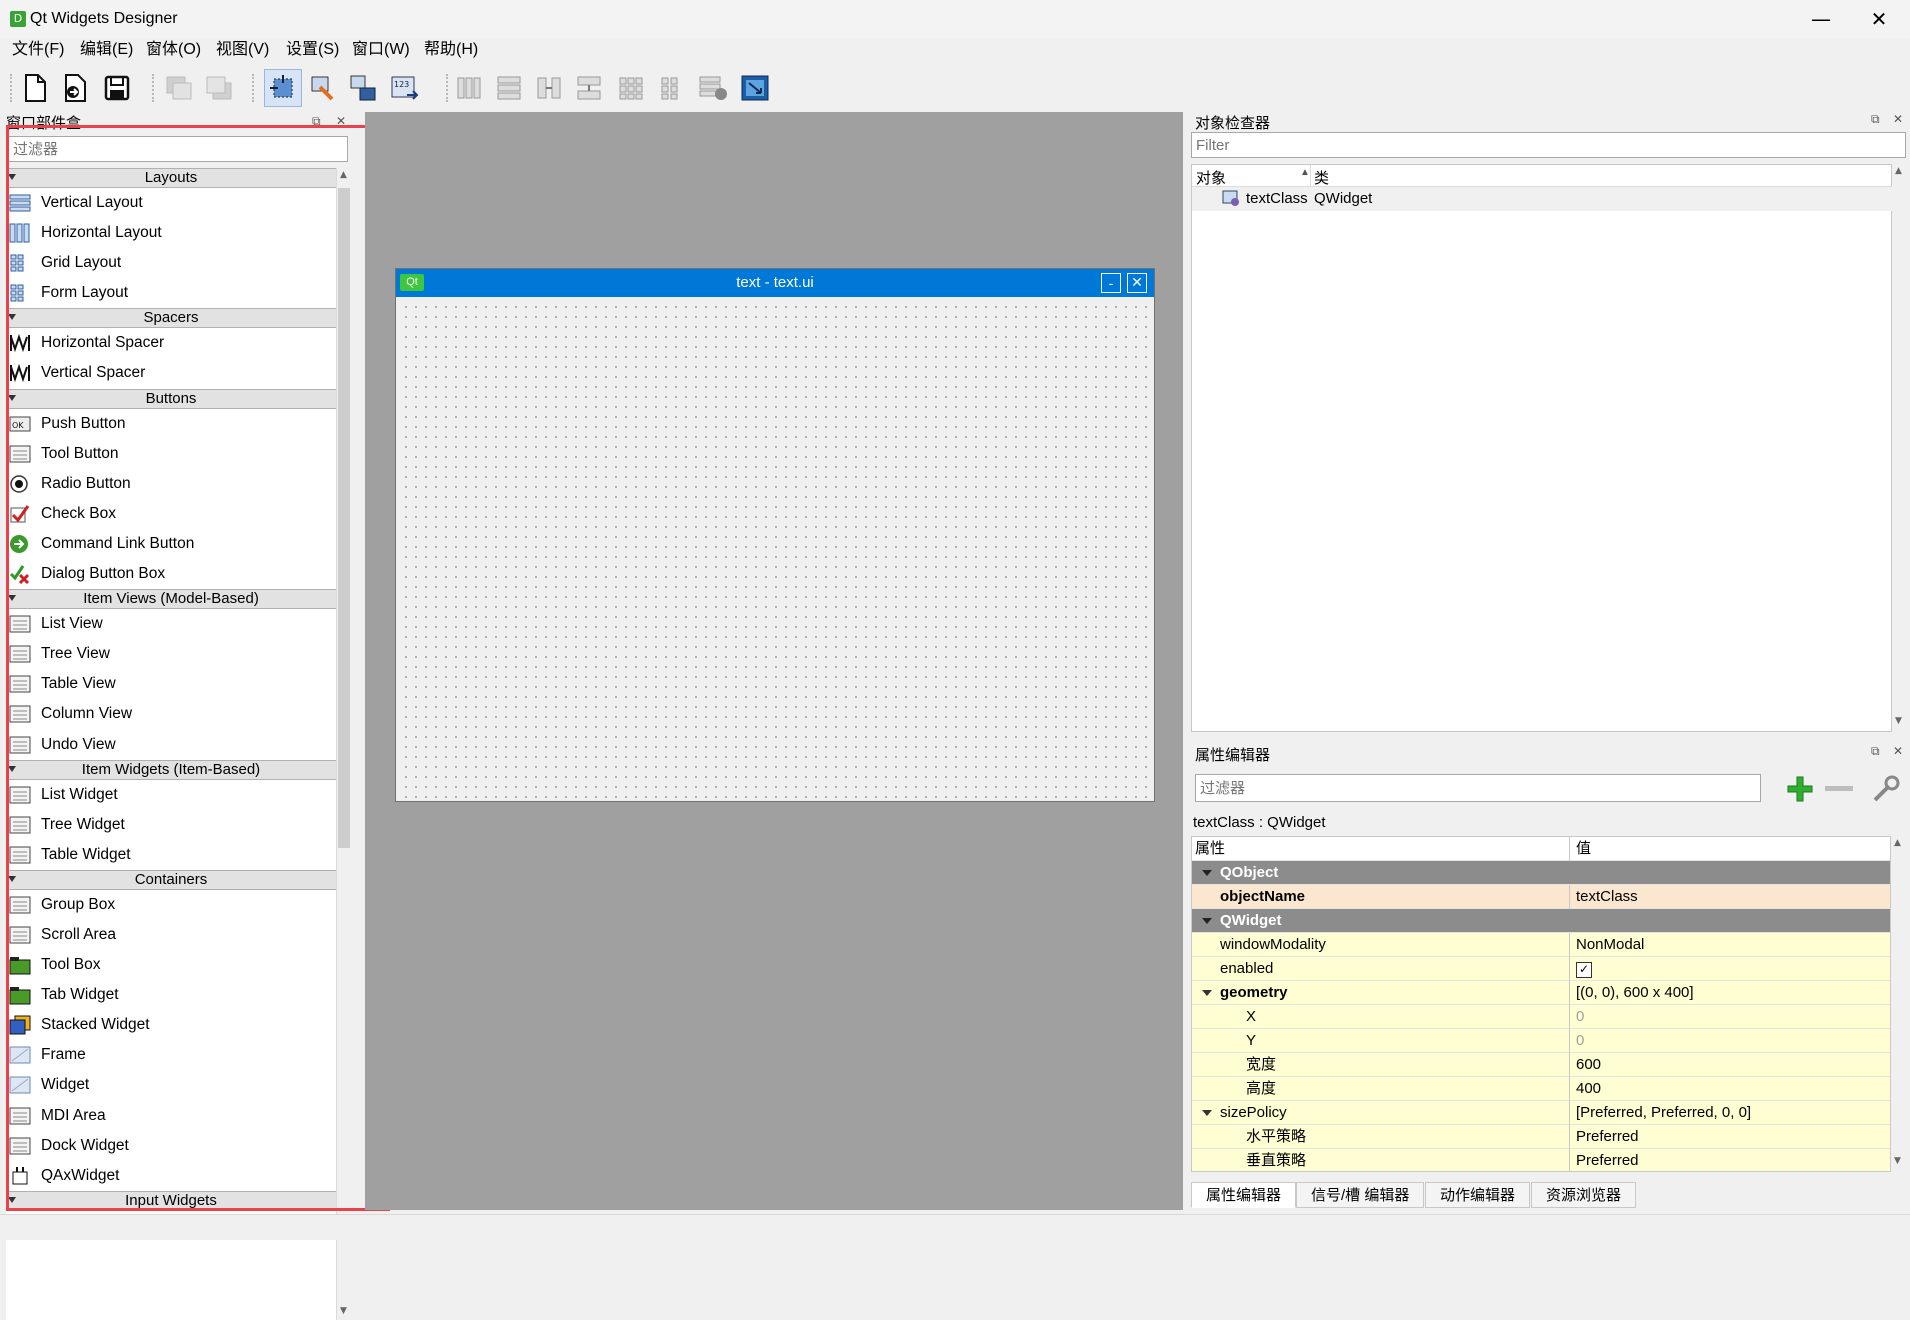  I want to click on property-row: geometry [(0, 0), 600 x 400], so click(1541, 993).